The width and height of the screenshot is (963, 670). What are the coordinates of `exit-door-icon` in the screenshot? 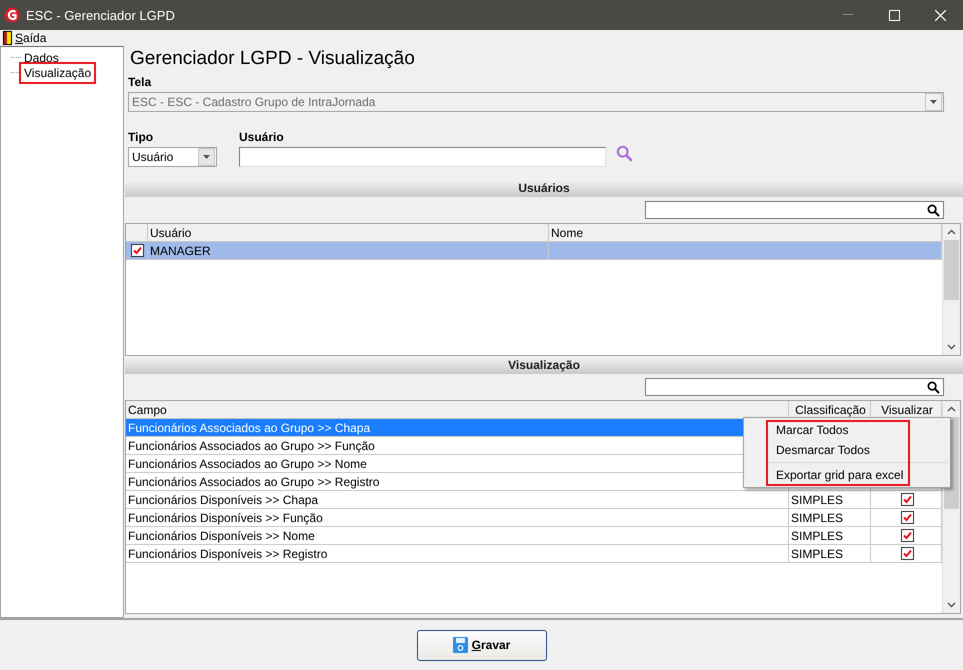 It's located at (7, 38).